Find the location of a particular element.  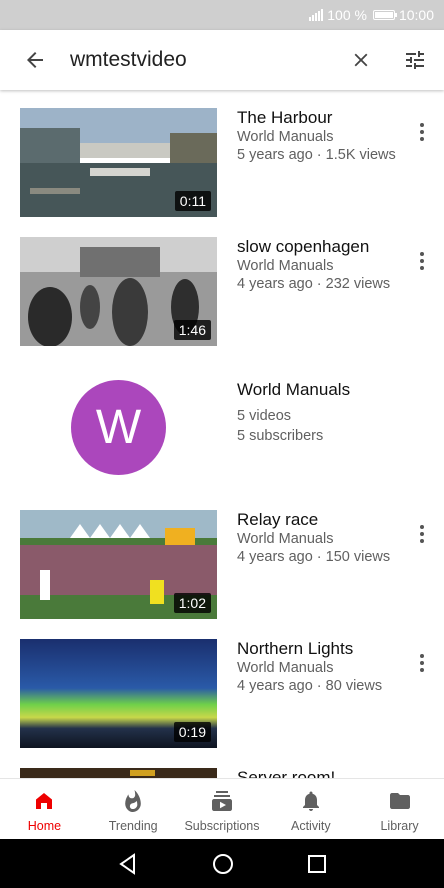

tab-label: Library is located at coordinates (399, 826).